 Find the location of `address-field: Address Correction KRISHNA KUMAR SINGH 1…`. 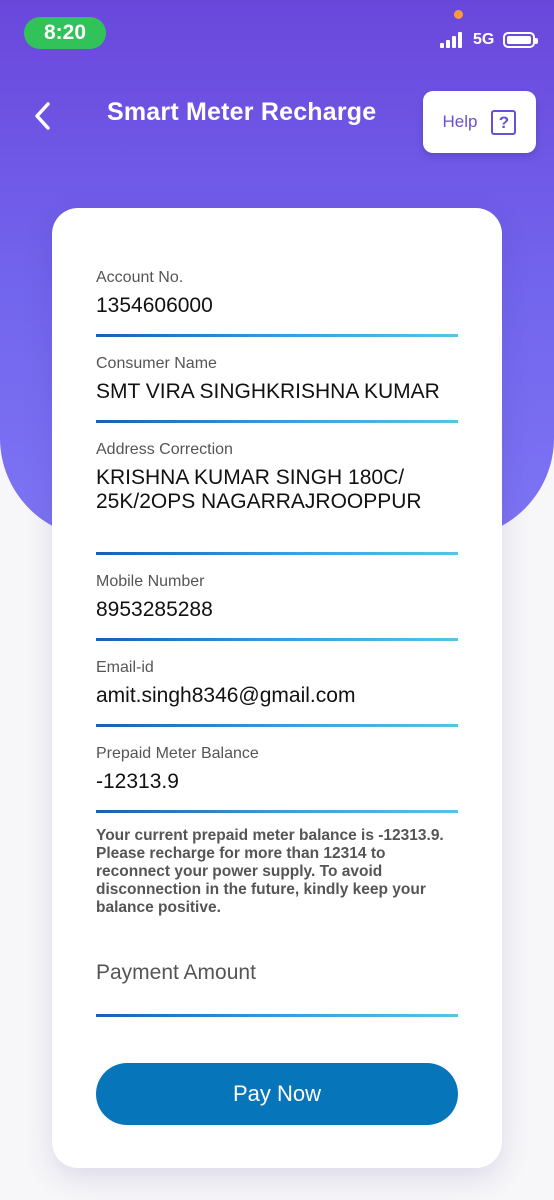

address-field: Address Correction KRISHNA KUMAR SINGH 1… is located at coordinates (277, 477).